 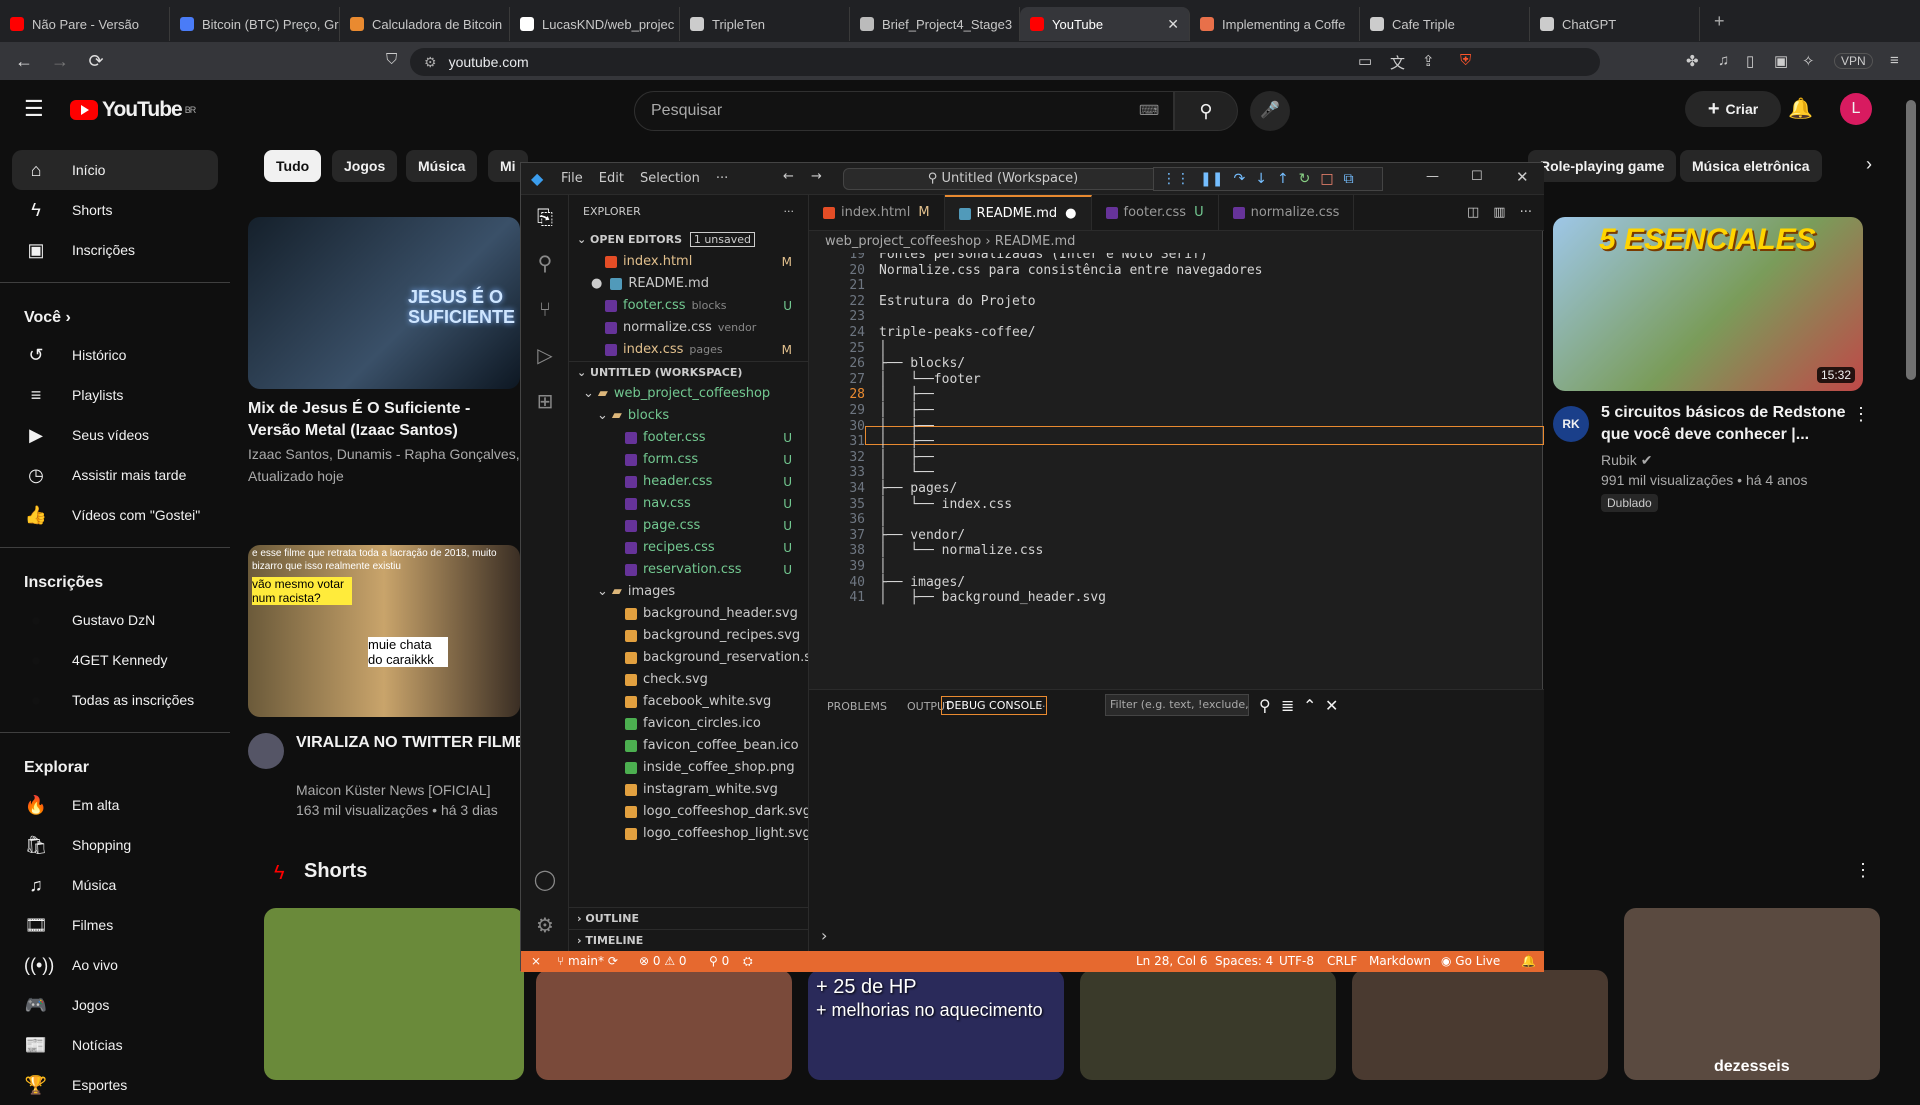 What do you see at coordinates (425, 24) in the screenshot?
I see `browser-tab: Calculadora de Bitcoin` at bounding box center [425, 24].